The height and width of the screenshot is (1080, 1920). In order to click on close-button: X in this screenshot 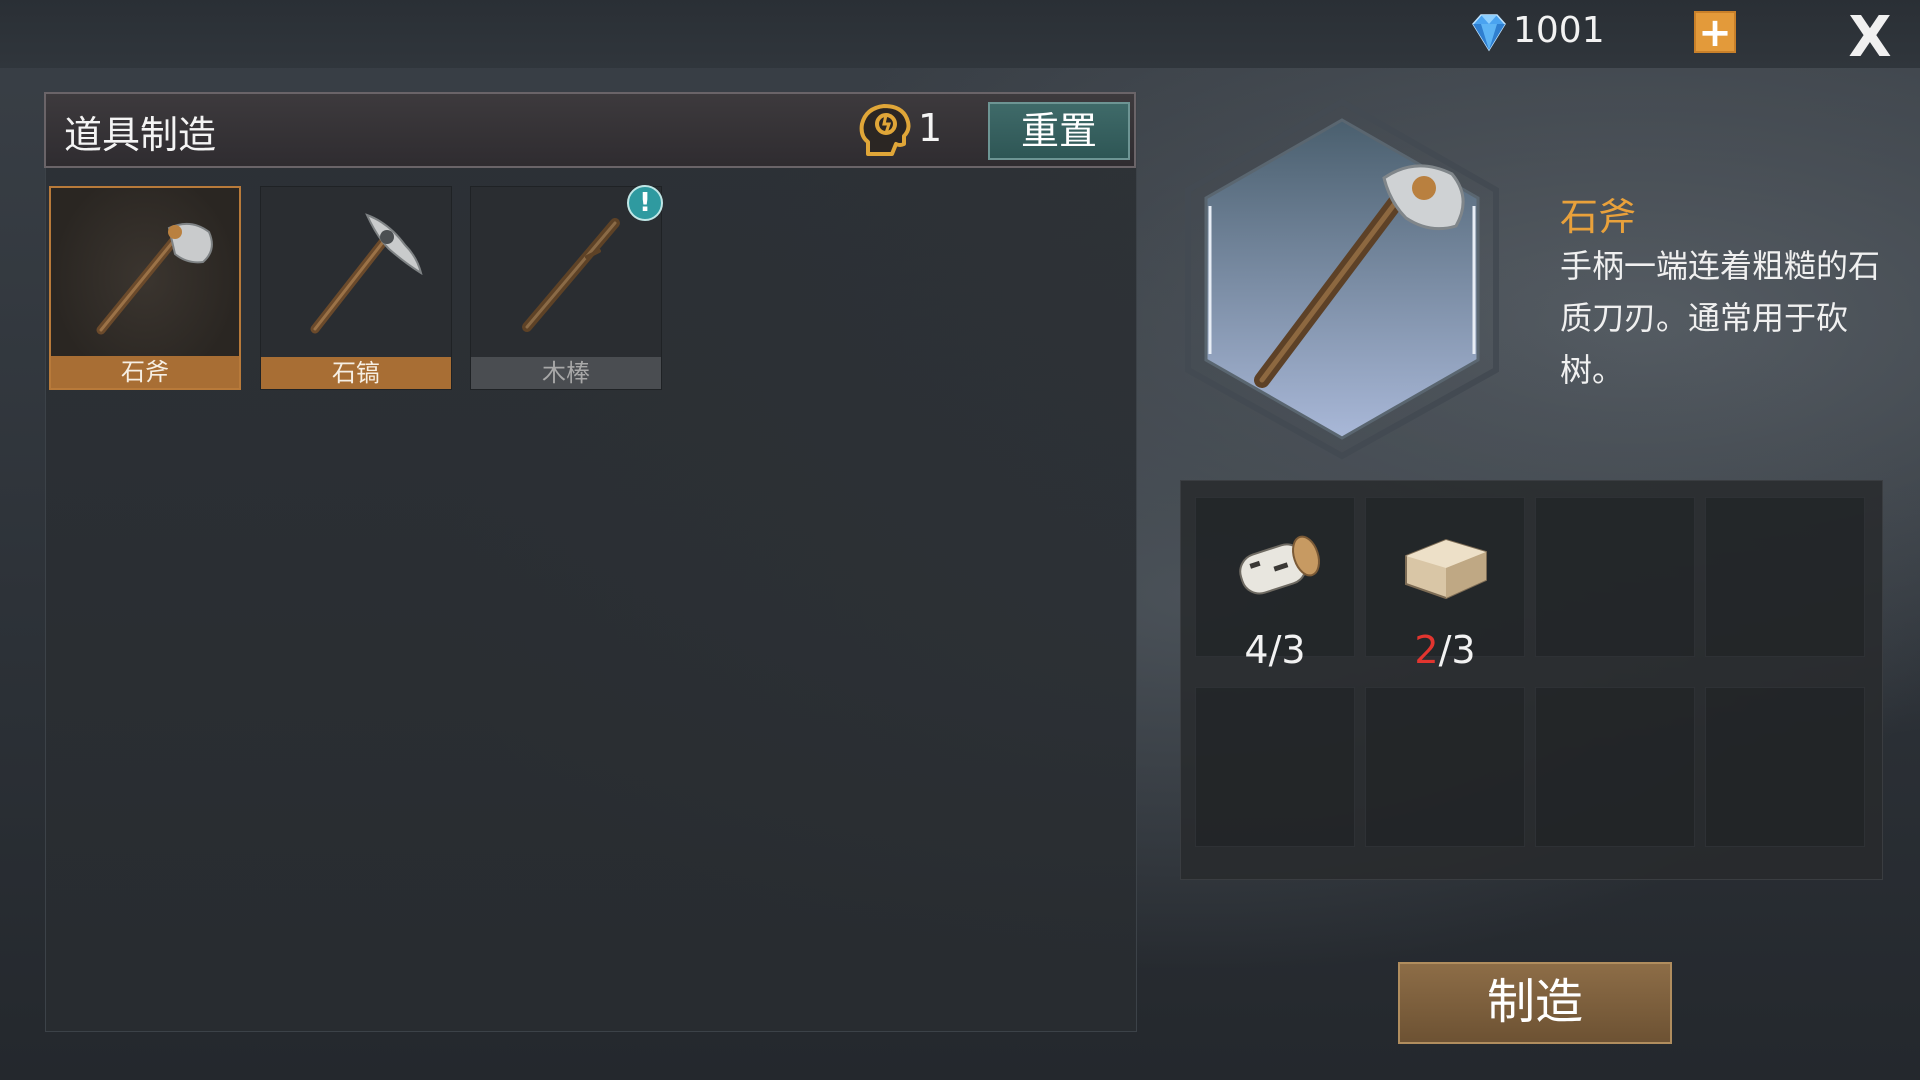, I will do `click(1870, 38)`.